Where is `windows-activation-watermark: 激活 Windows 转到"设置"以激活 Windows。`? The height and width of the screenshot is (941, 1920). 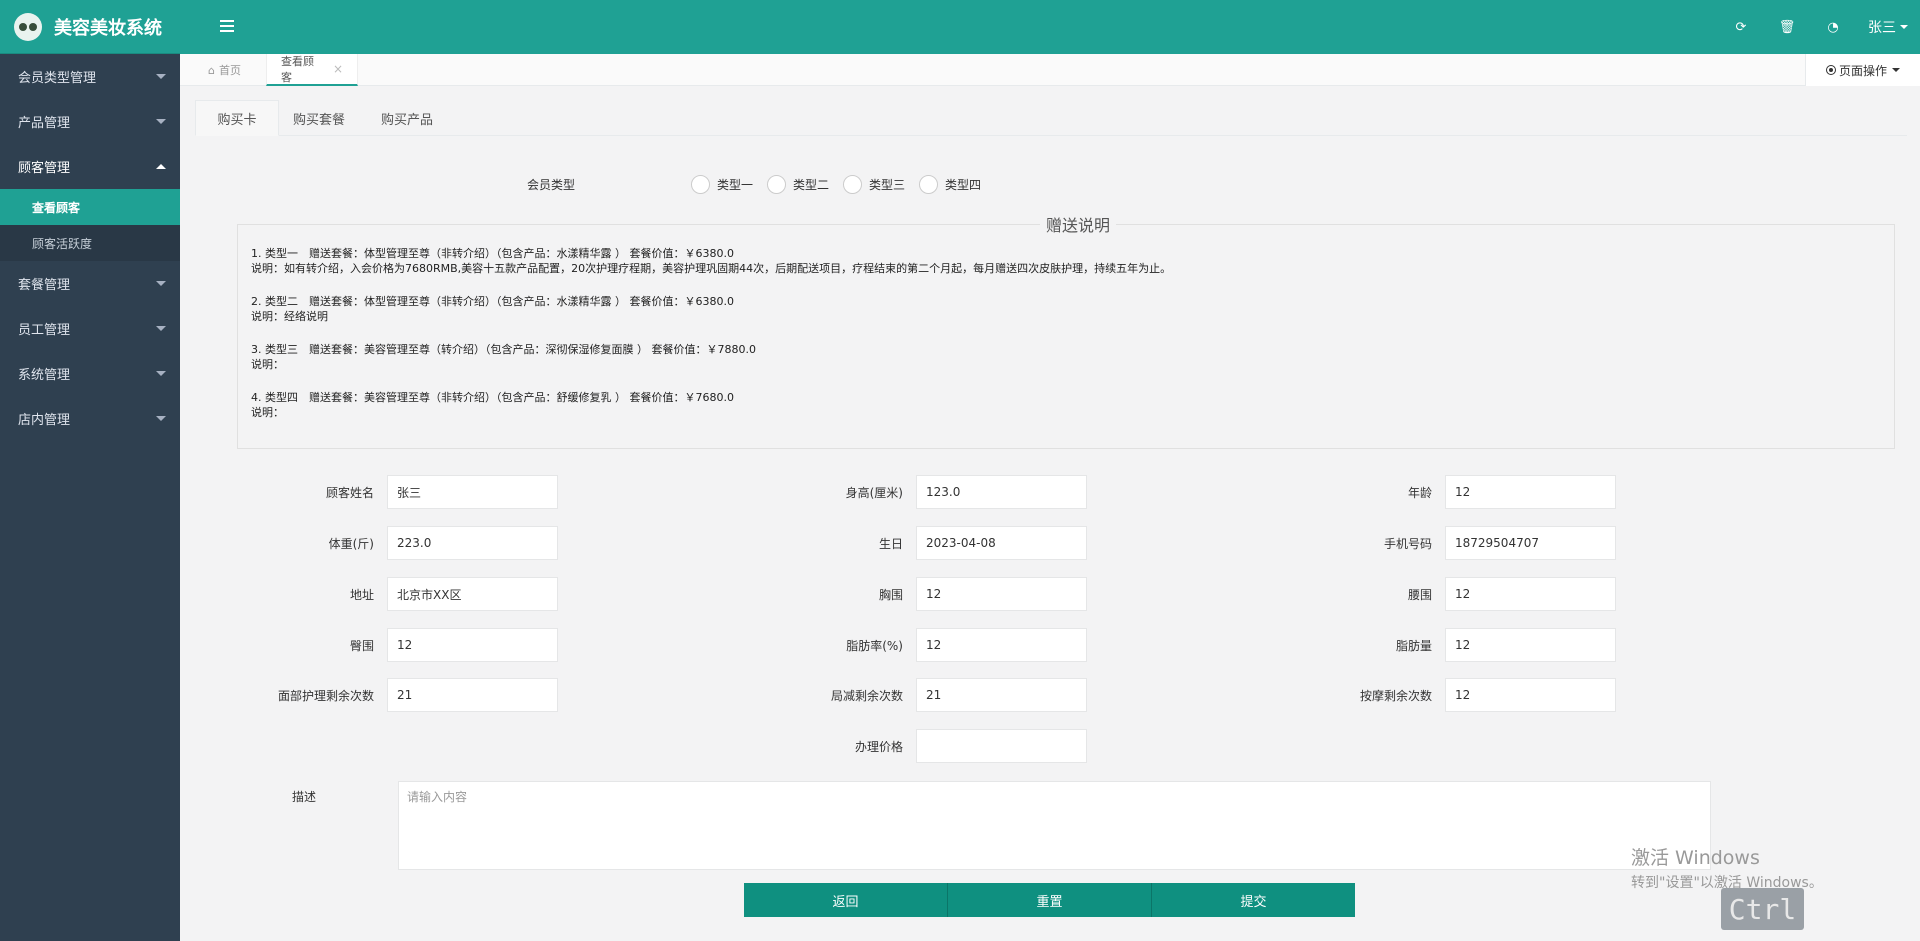
windows-activation-watermark: 激活 Windows 转到"设置"以激活 Windows。 is located at coordinates (1727, 867).